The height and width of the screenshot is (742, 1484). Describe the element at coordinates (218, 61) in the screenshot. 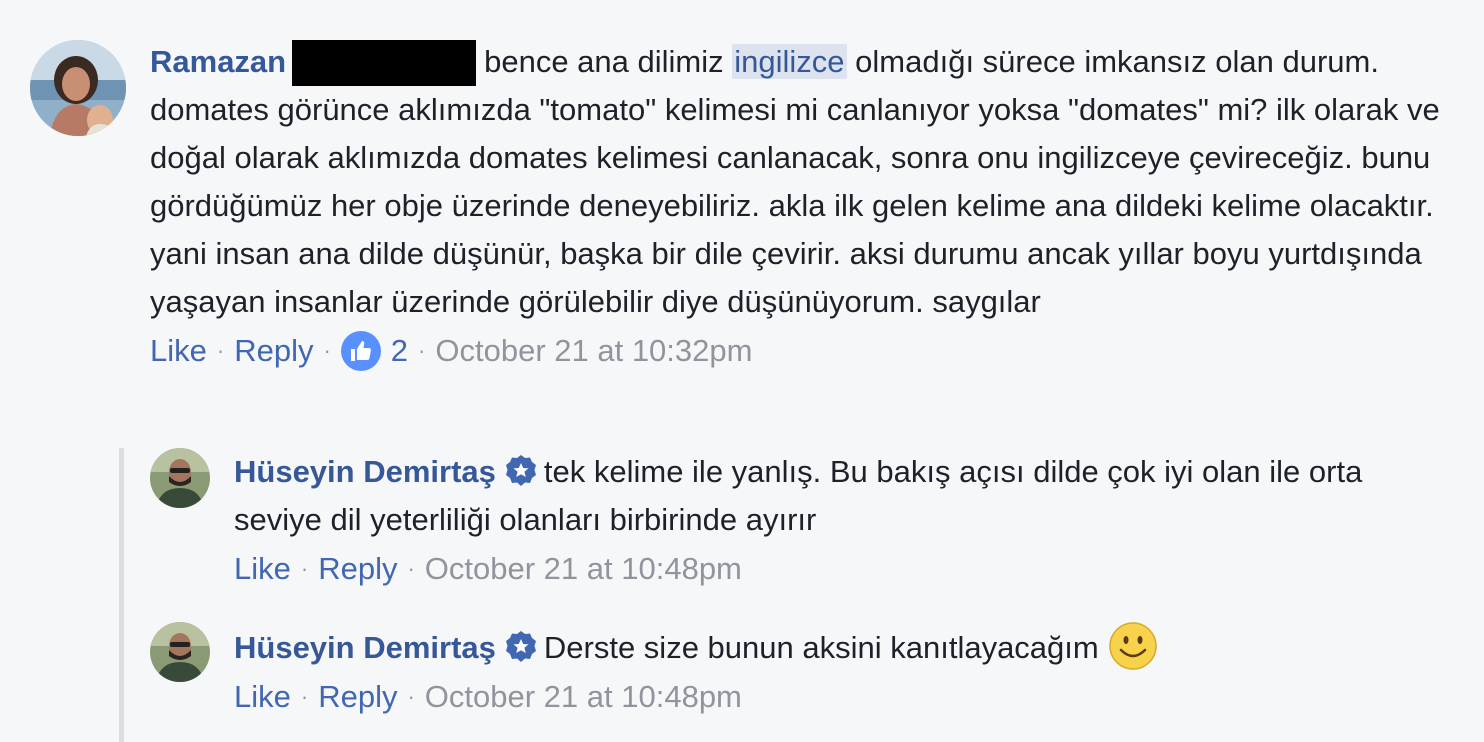

I see `author-name: Ramazan` at that location.